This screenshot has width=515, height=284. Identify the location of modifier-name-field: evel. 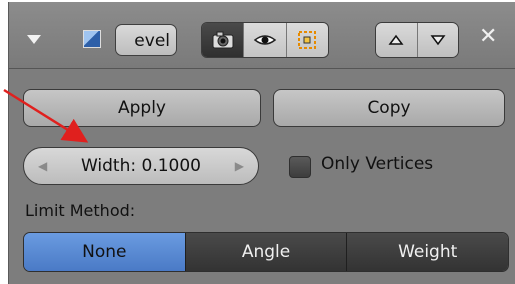
(146, 40).